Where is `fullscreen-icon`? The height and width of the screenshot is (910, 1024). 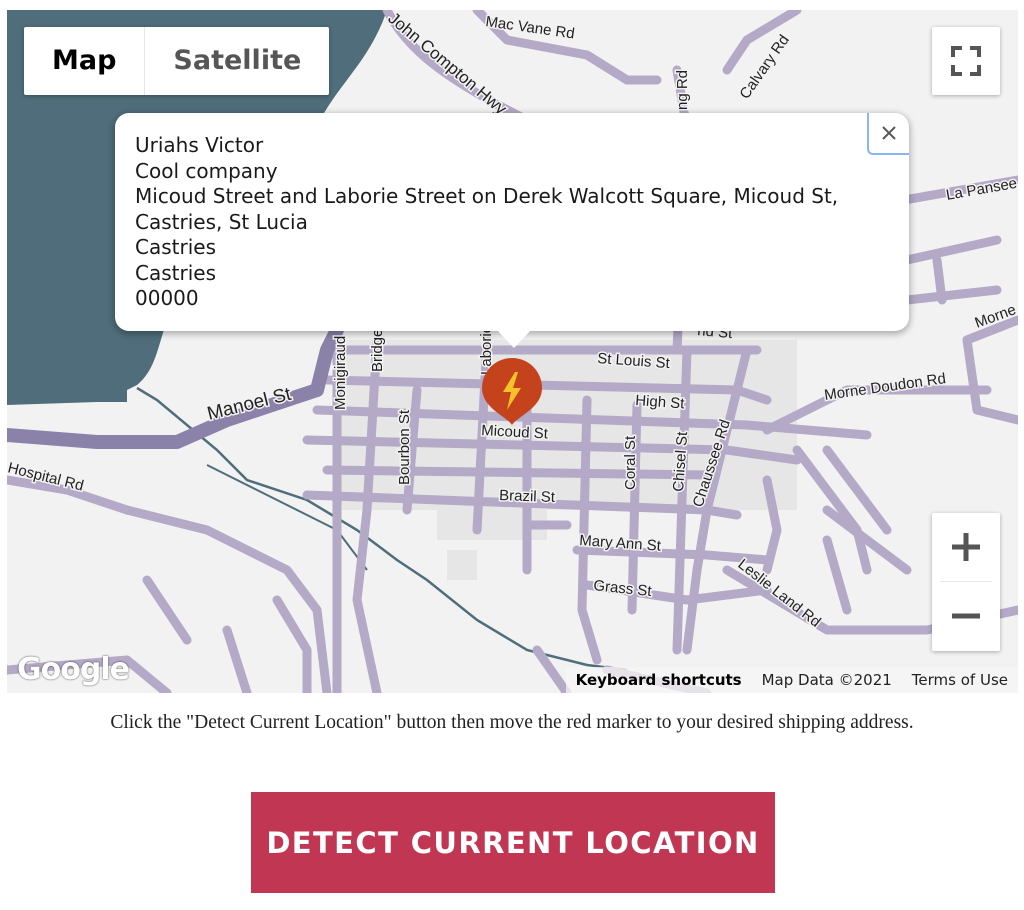
fullscreen-icon is located at coordinates (966, 61).